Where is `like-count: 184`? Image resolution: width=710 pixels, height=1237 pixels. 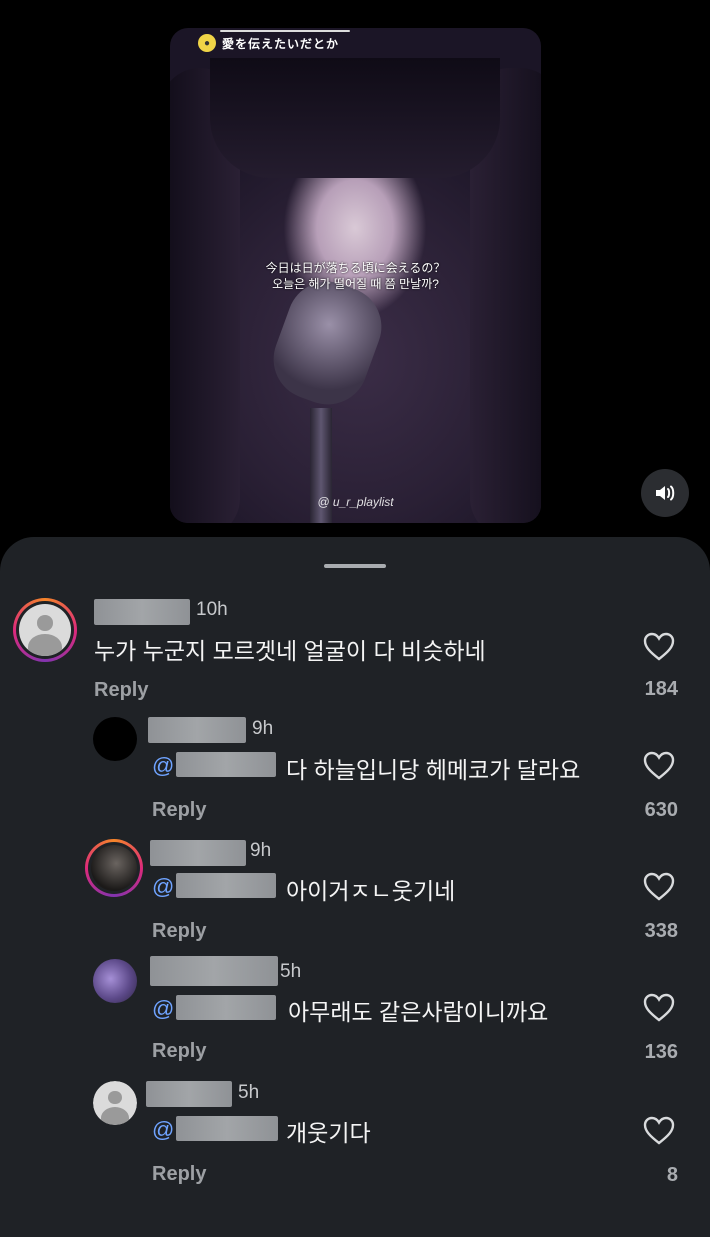
like-count: 184 is located at coordinates (661, 689).